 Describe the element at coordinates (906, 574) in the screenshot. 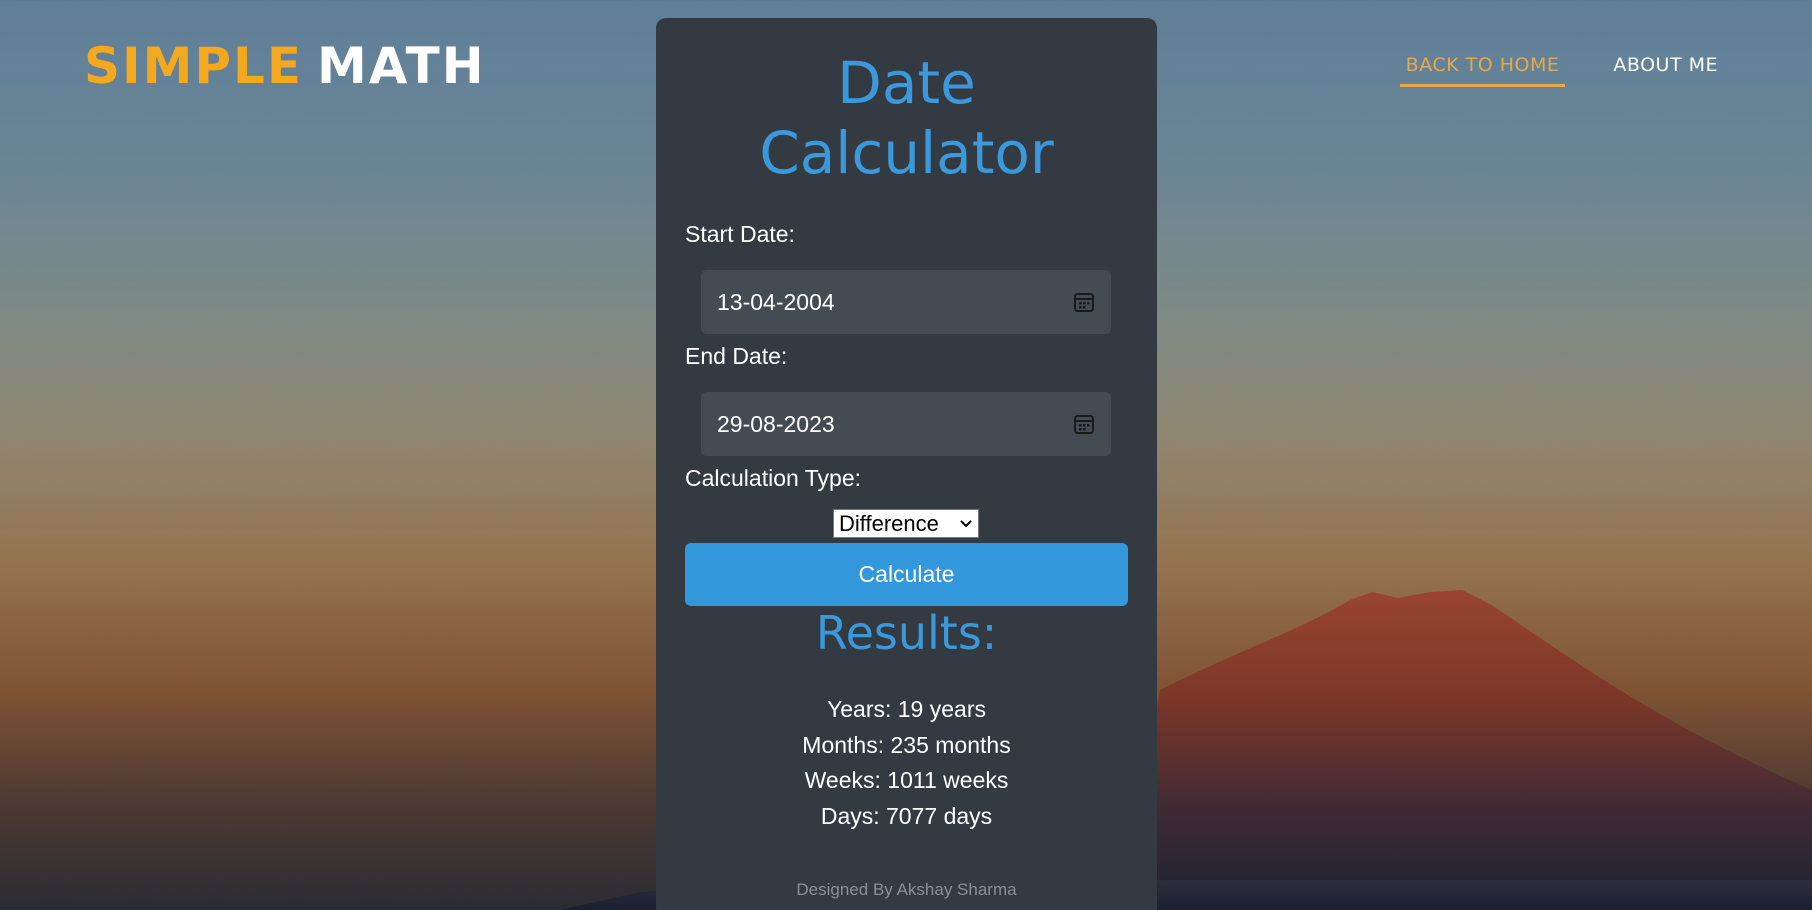

I see `calculate-button: Calculate` at that location.